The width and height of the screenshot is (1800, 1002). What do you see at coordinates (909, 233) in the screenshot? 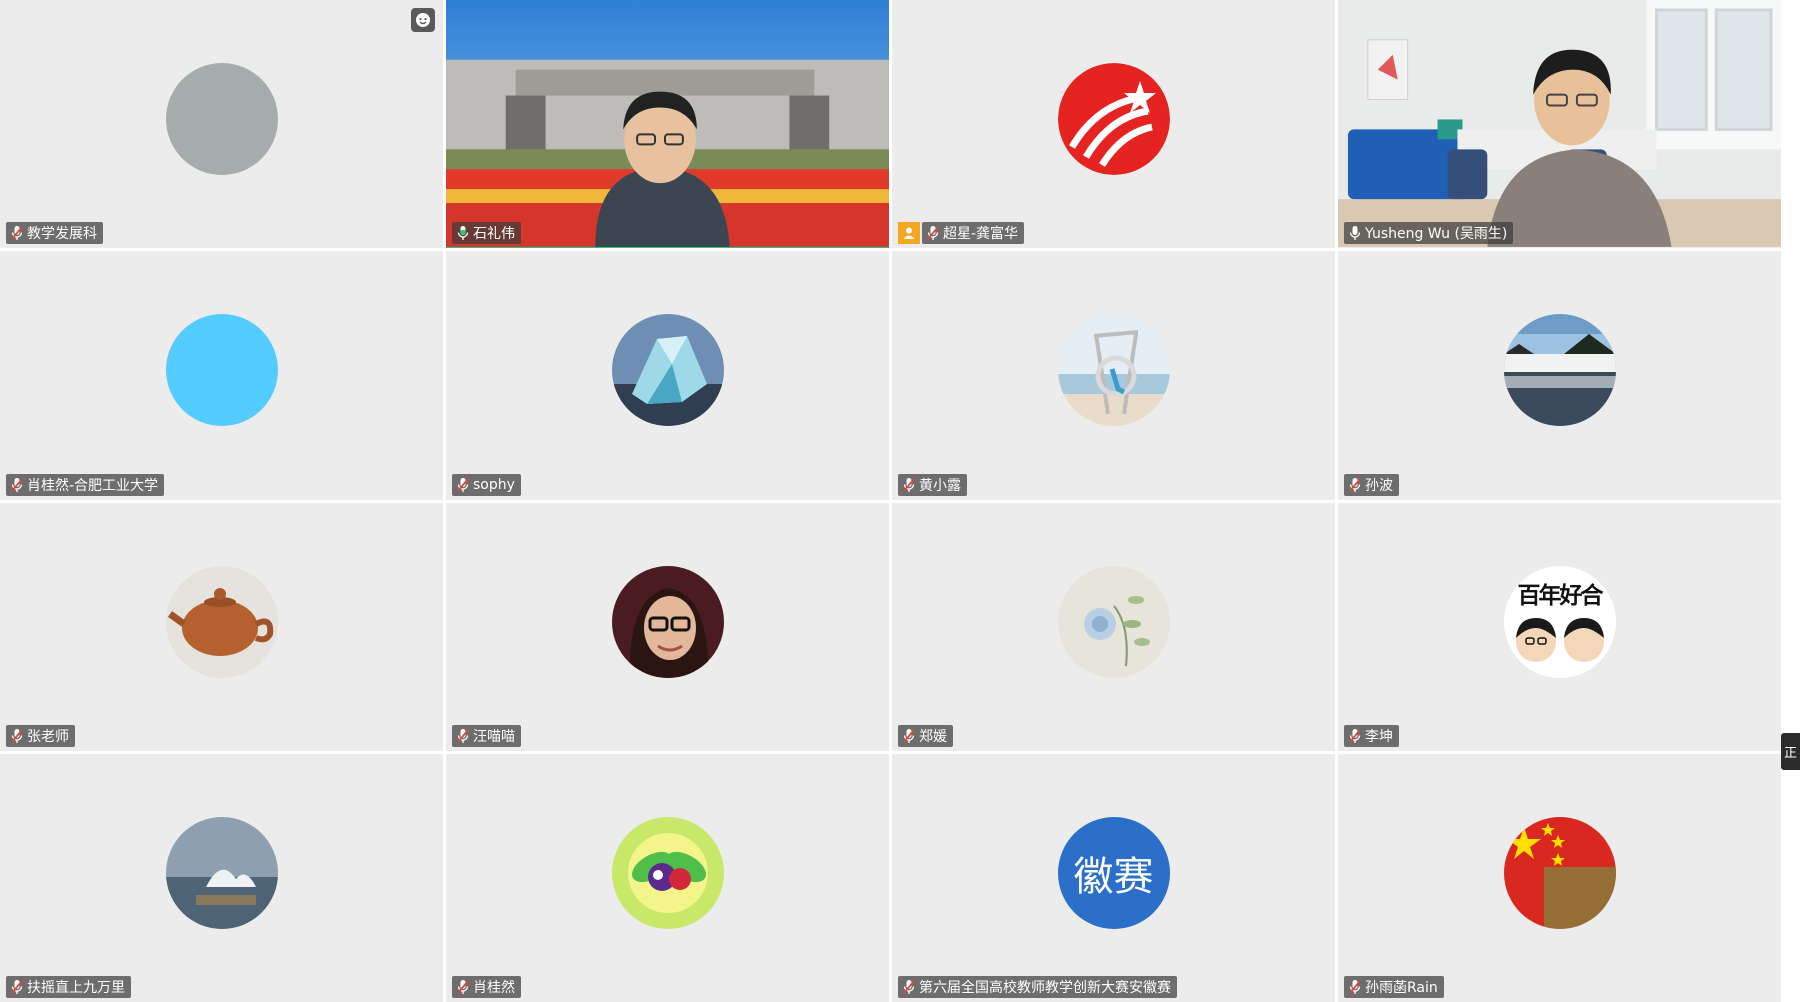
I see `host-icon` at bounding box center [909, 233].